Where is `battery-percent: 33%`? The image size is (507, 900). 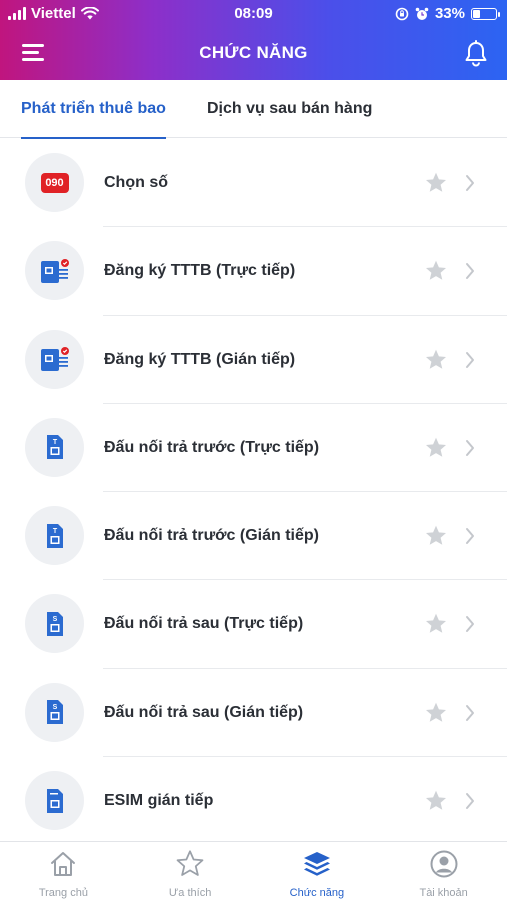 battery-percent: 33% is located at coordinates (449, 13).